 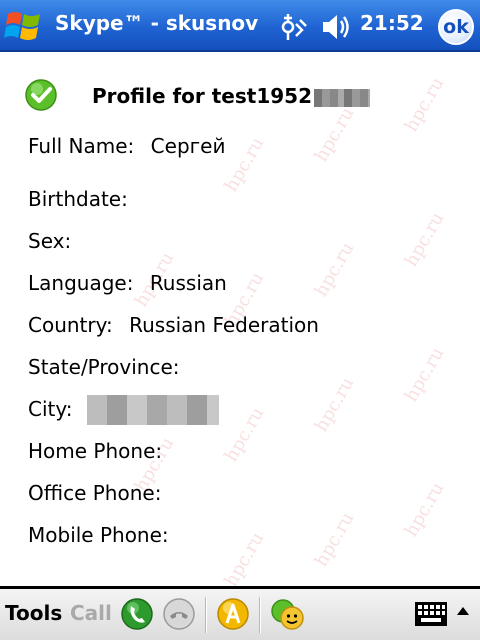 I want to click on keyboard-icon, so click(x=431, y=614).